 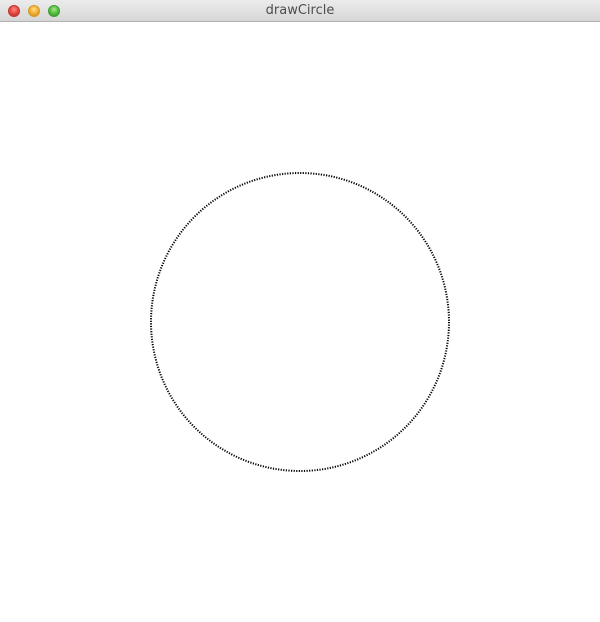 I want to click on window-title: drawCircle, so click(x=300, y=10).